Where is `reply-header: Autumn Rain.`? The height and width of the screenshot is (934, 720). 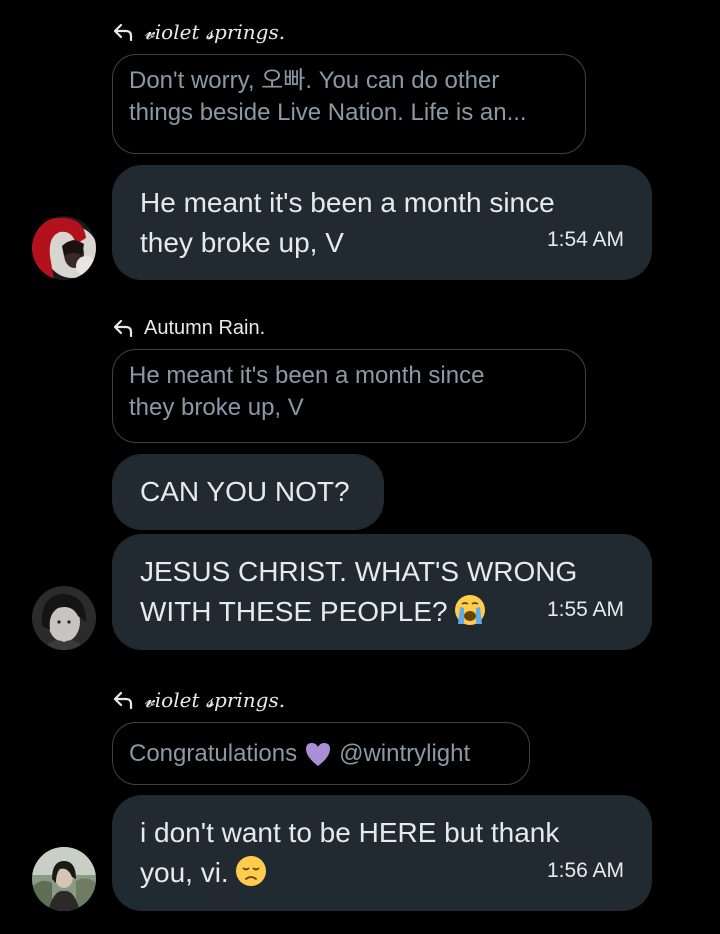
reply-header: Autumn Rain. is located at coordinates (188, 328).